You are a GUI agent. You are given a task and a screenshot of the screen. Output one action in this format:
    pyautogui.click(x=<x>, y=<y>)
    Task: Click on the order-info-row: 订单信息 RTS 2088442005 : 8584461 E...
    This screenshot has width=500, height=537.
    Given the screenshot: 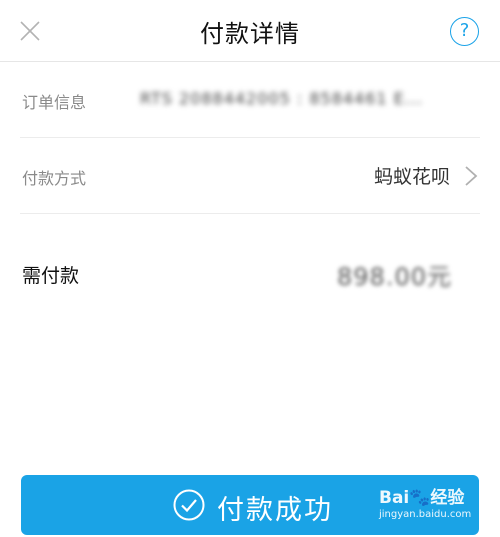 What is the action you would take?
    pyautogui.click(x=250, y=100)
    